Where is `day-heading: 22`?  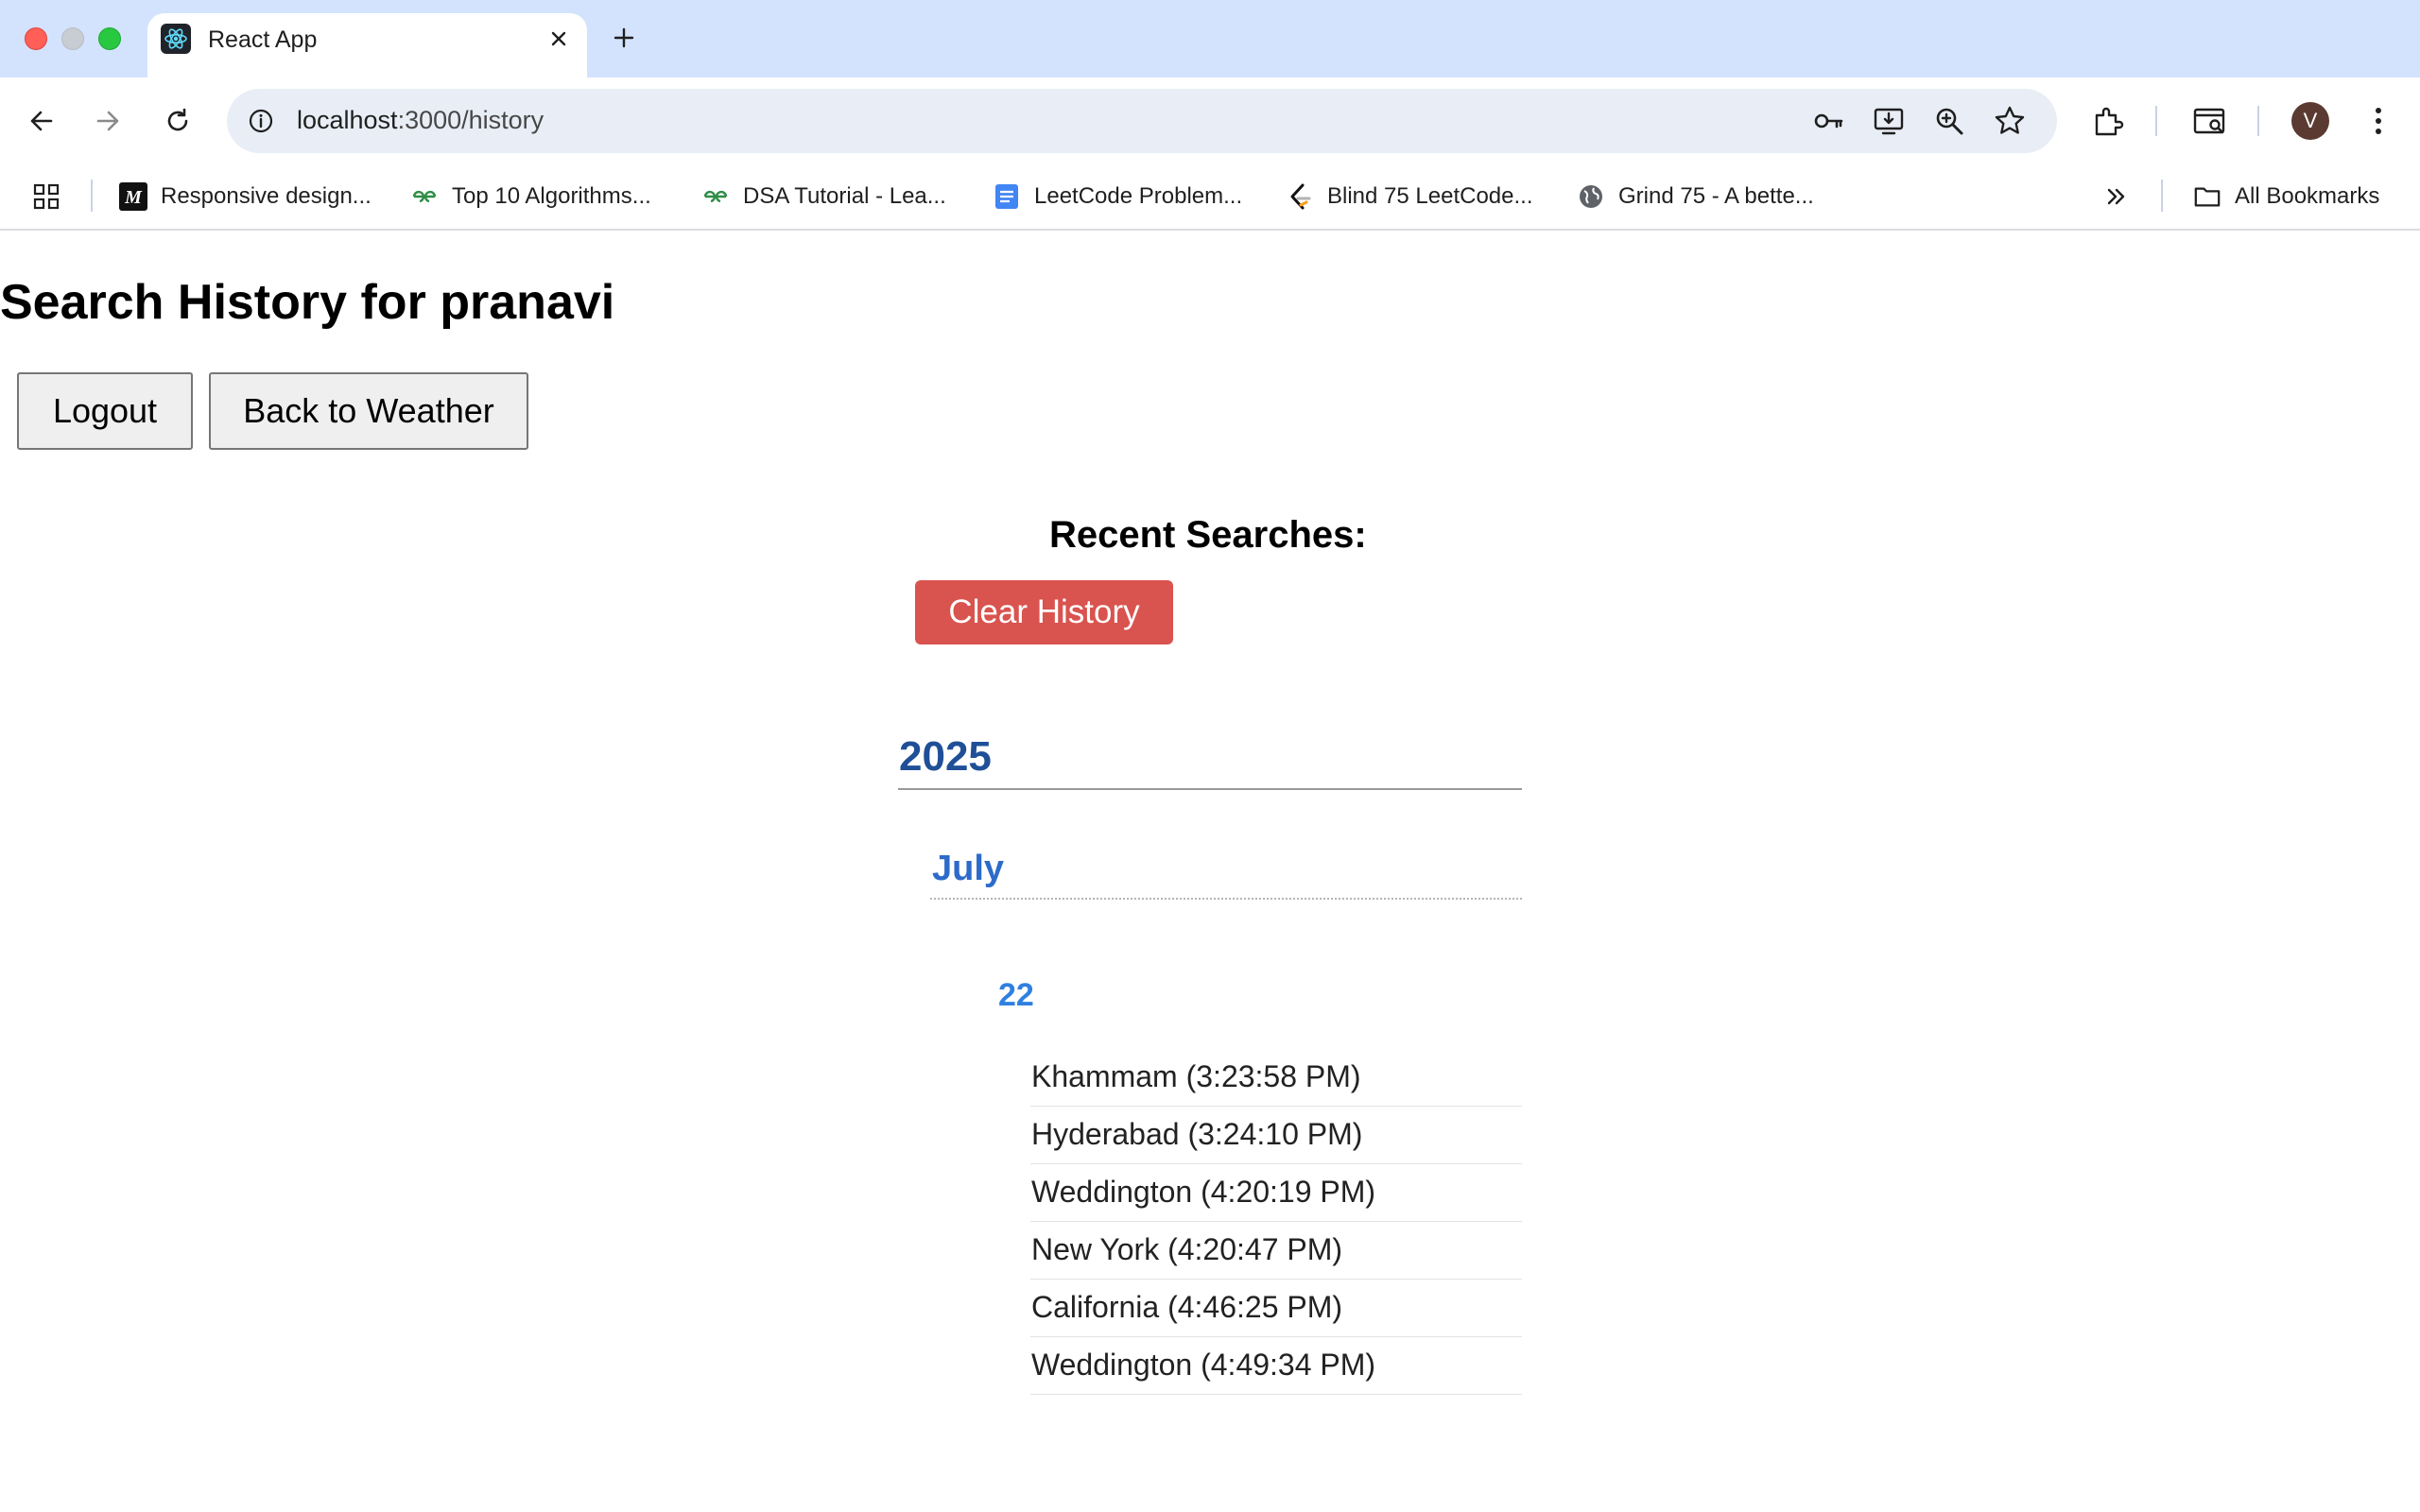 day-heading: 22 is located at coordinates (1016, 995).